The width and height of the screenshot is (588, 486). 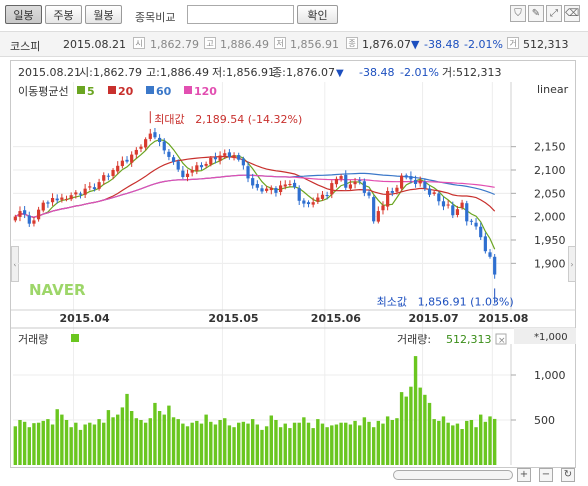 I want to click on zoom-in-button: +, so click(x=524, y=475).